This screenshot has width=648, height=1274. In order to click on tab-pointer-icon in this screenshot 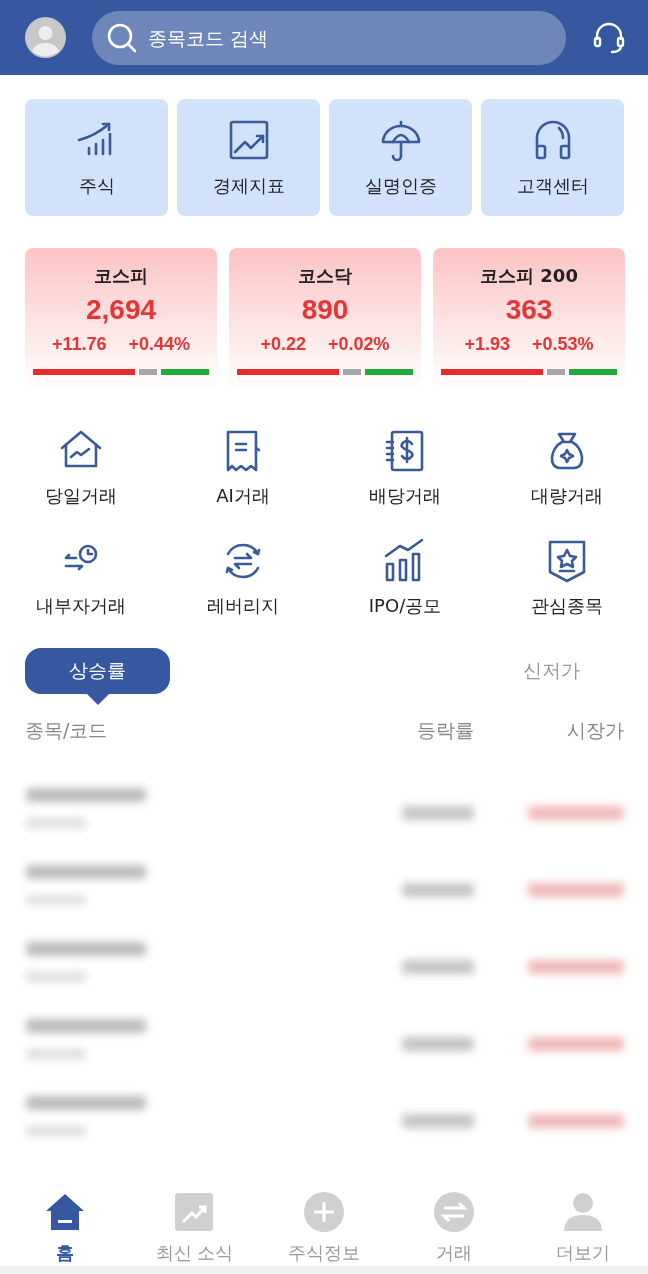, I will do `click(97, 699)`.